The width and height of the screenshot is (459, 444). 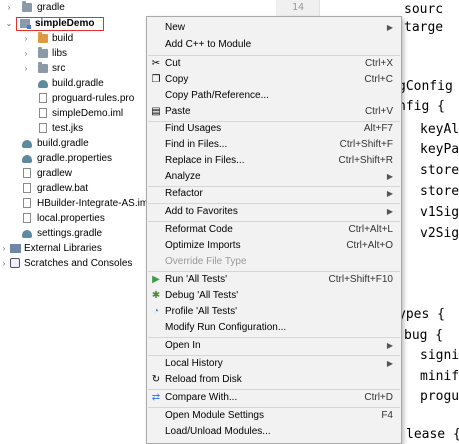 What do you see at coordinates (274, 145) in the screenshot?
I see `menu-item-find-in-files: Find in Files... Ctrl+Shift+F` at bounding box center [274, 145].